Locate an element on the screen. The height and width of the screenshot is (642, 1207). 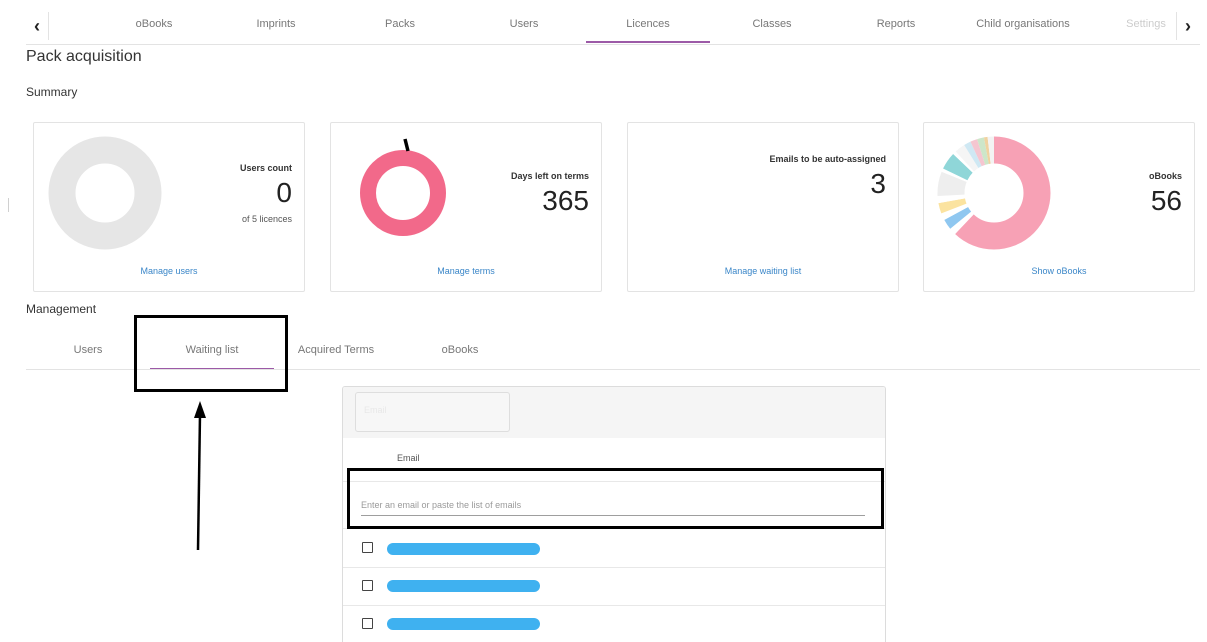
nav-tab-settings: Settings is located at coordinates (1146, 23).